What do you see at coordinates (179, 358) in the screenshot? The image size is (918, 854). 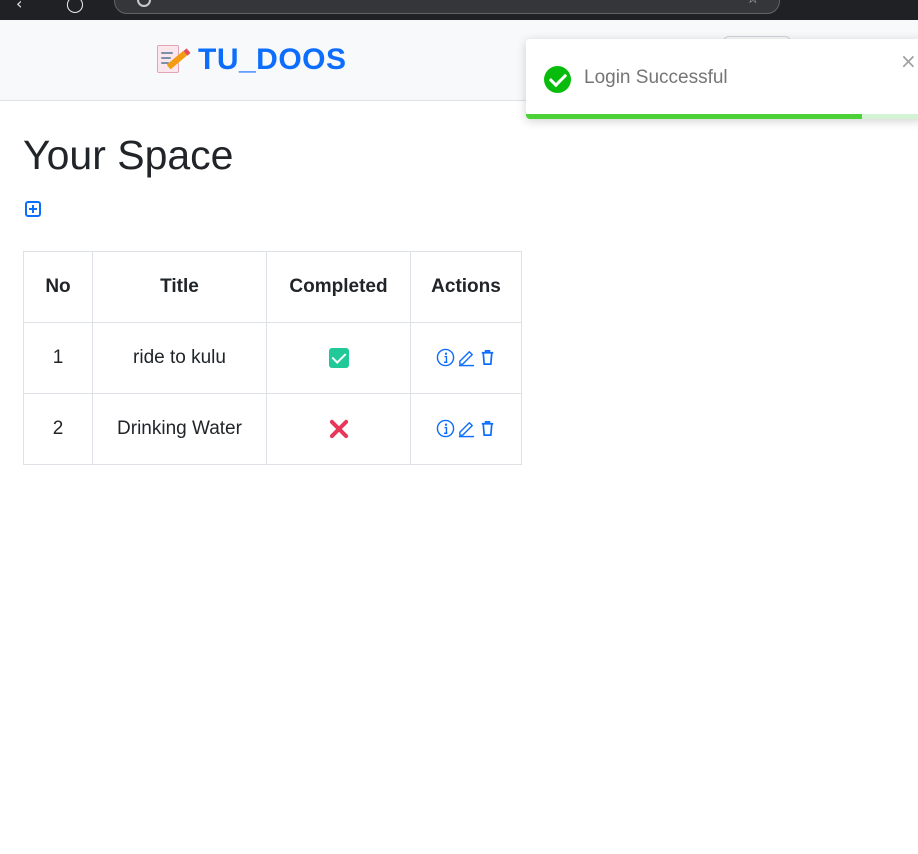 I see `cell-title: ride to kulu` at bounding box center [179, 358].